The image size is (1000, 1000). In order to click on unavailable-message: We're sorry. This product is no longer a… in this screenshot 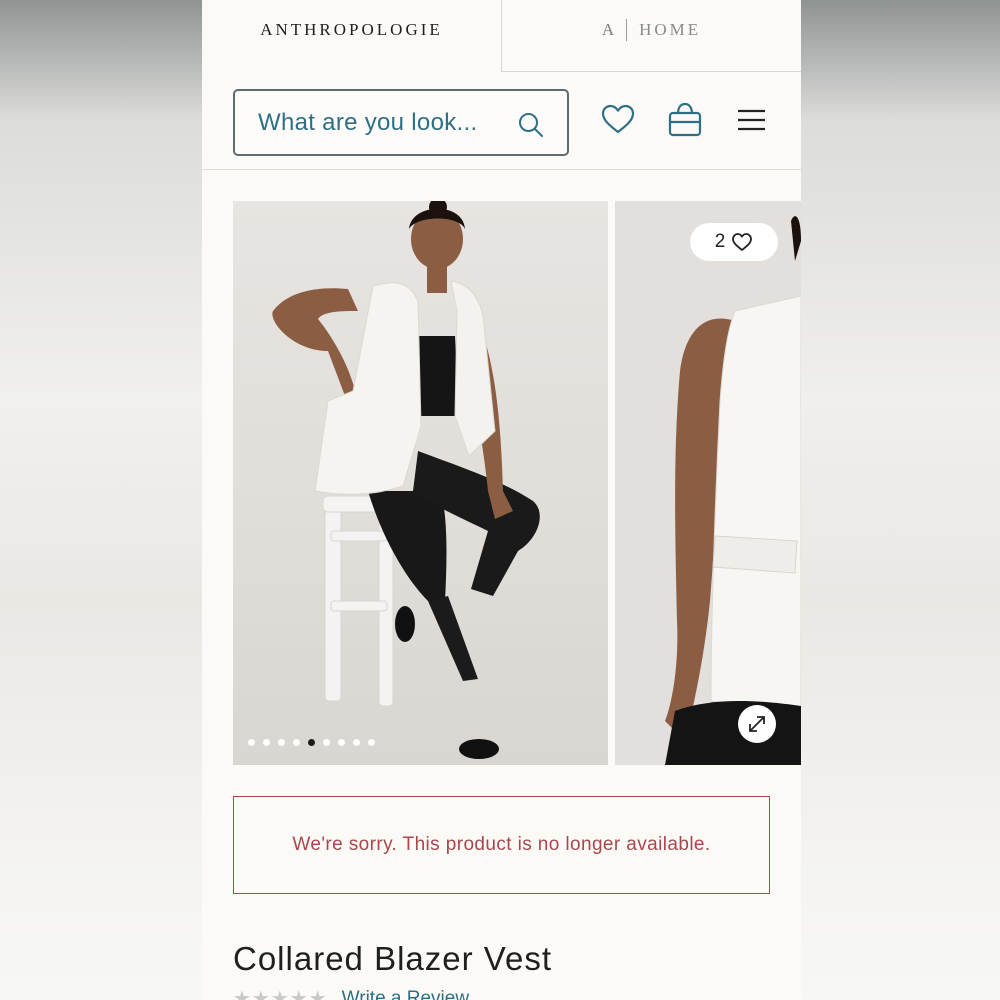, I will do `click(501, 844)`.